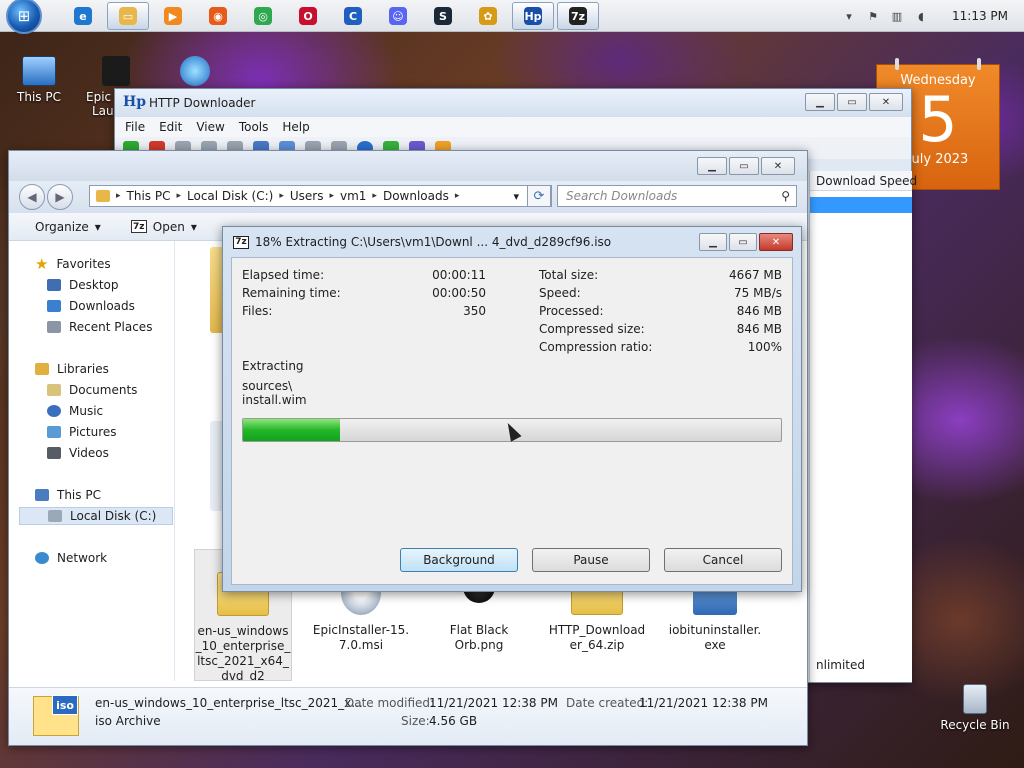  What do you see at coordinates (163, 227) in the screenshot?
I see `open-button: 7z Open ▾` at bounding box center [163, 227].